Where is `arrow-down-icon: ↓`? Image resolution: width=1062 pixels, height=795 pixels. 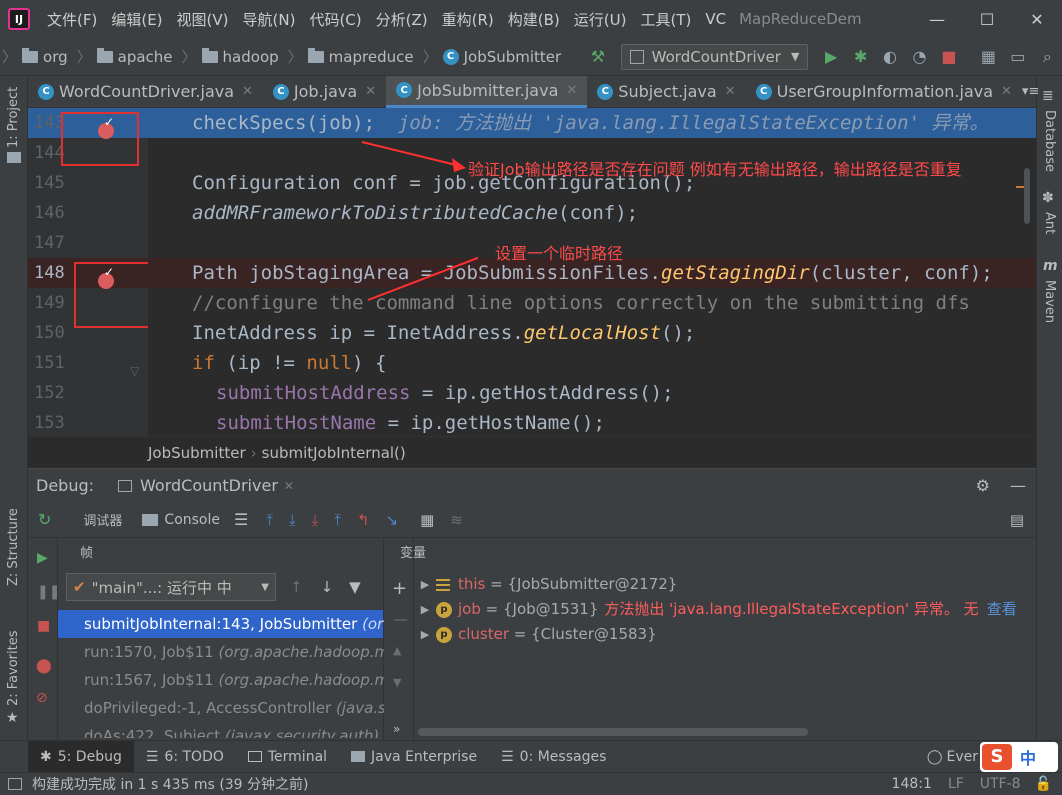
arrow-down-icon: ↓ is located at coordinates (327, 587).